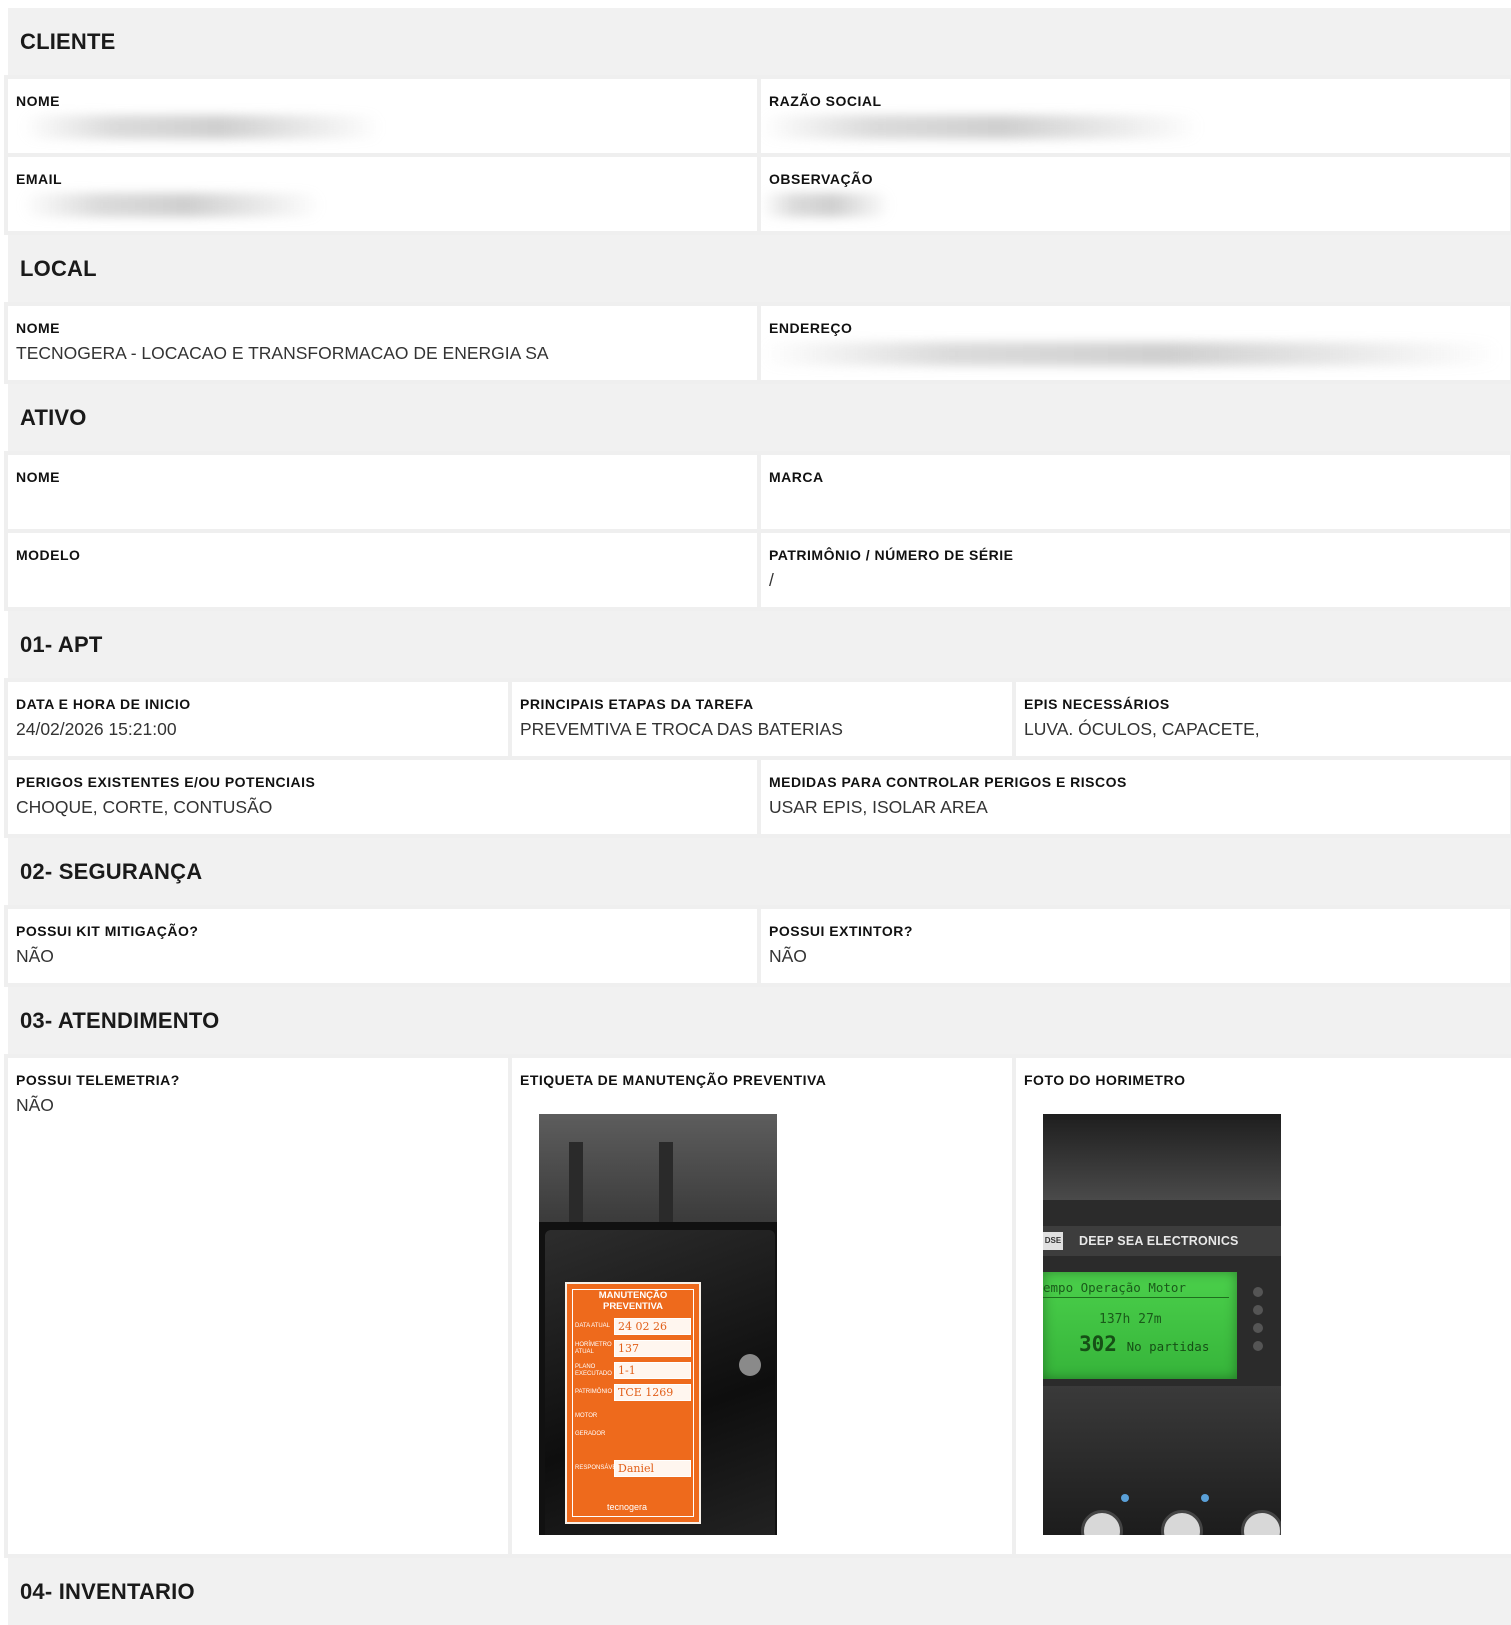 The width and height of the screenshot is (1511, 1625). I want to click on field-label: ETIQUETA DE MANUTENÇÃO PREVENTIVA, so click(673, 1080).